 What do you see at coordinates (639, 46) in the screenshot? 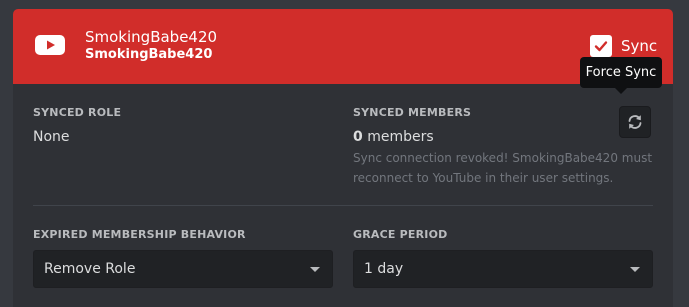
I see `sync-label: Sync` at bounding box center [639, 46].